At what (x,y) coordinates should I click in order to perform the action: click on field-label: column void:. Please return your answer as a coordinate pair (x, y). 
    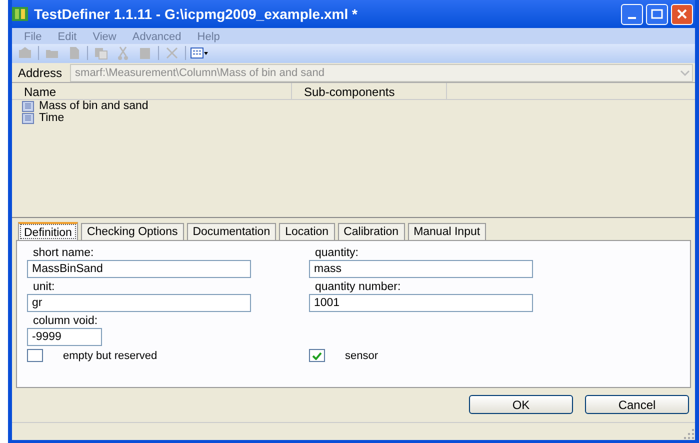
    Looking at the image, I should click on (65, 321).